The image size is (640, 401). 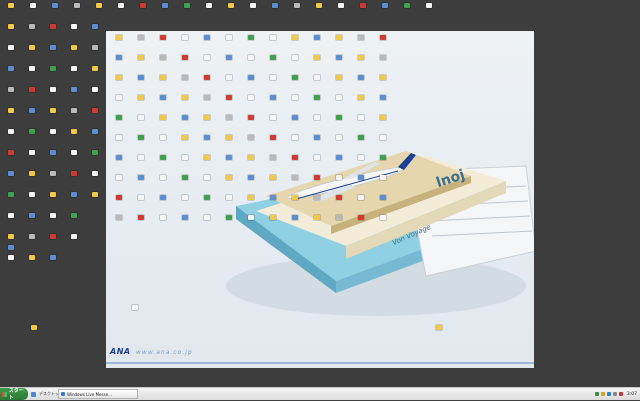 What do you see at coordinates (602, 394) in the screenshot?
I see `security-icon` at bounding box center [602, 394].